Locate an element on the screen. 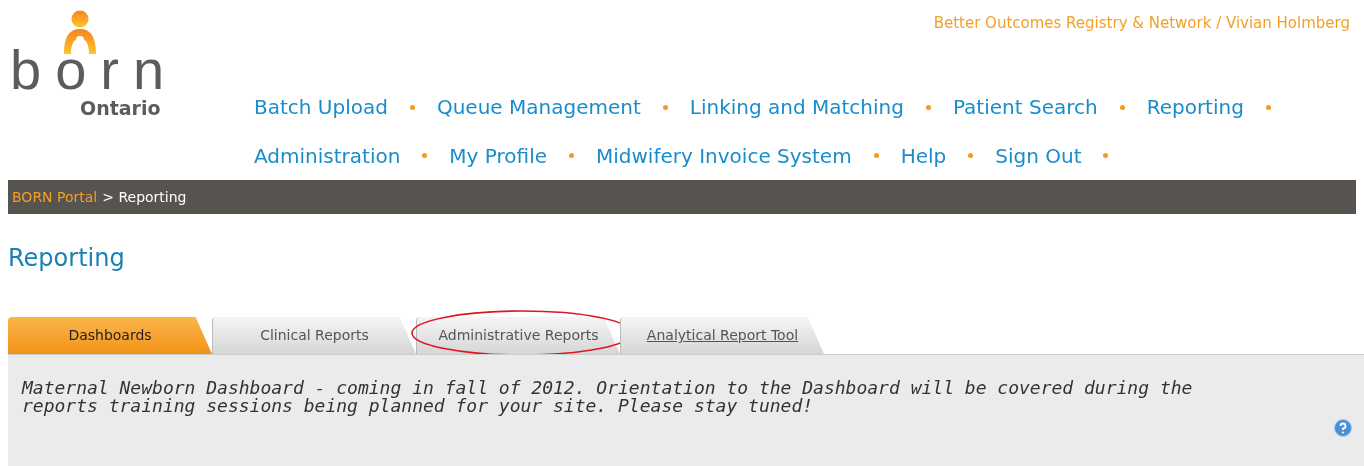 Image resolution: width=1364 pixels, height=466 pixels. logo-wordmark: born is located at coordinates (95, 70).